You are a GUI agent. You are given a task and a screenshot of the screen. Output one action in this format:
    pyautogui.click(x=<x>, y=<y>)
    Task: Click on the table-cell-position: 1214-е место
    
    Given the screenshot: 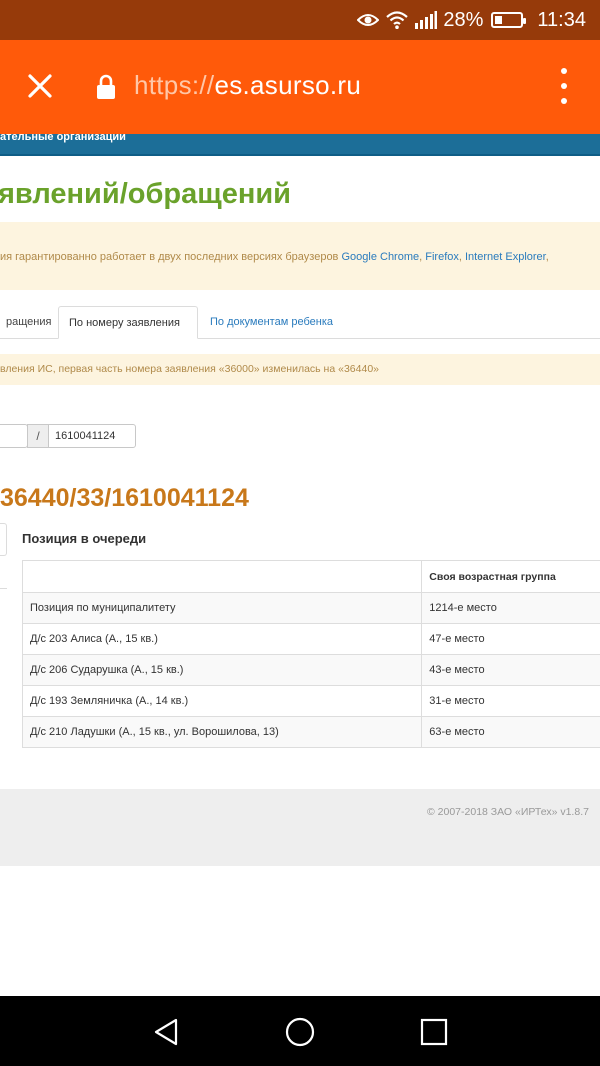 What is the action you would take?
    pyautogui.click(x=510, y=608)
    